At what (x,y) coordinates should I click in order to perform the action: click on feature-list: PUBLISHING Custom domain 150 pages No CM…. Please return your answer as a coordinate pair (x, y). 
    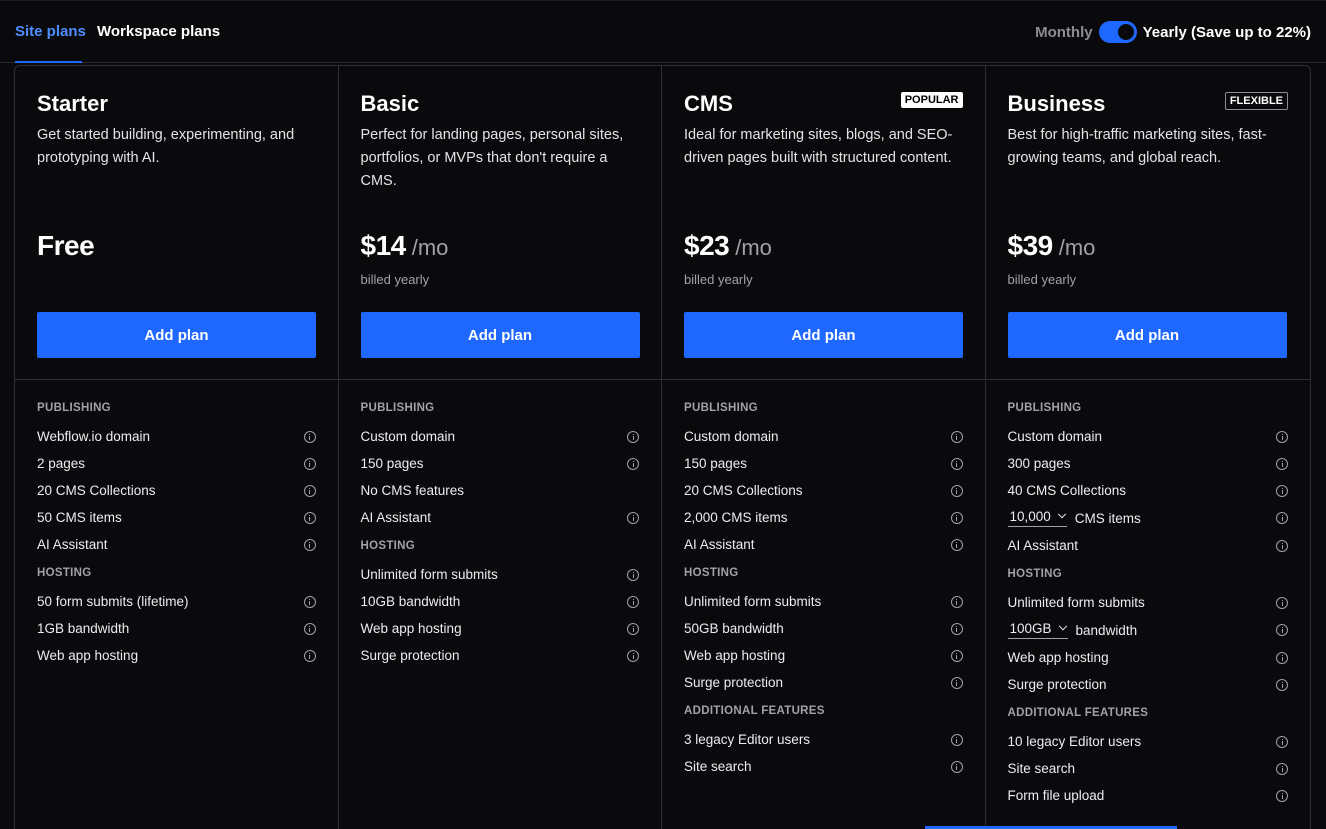
    Looking at the image, I should click on (500, 524).